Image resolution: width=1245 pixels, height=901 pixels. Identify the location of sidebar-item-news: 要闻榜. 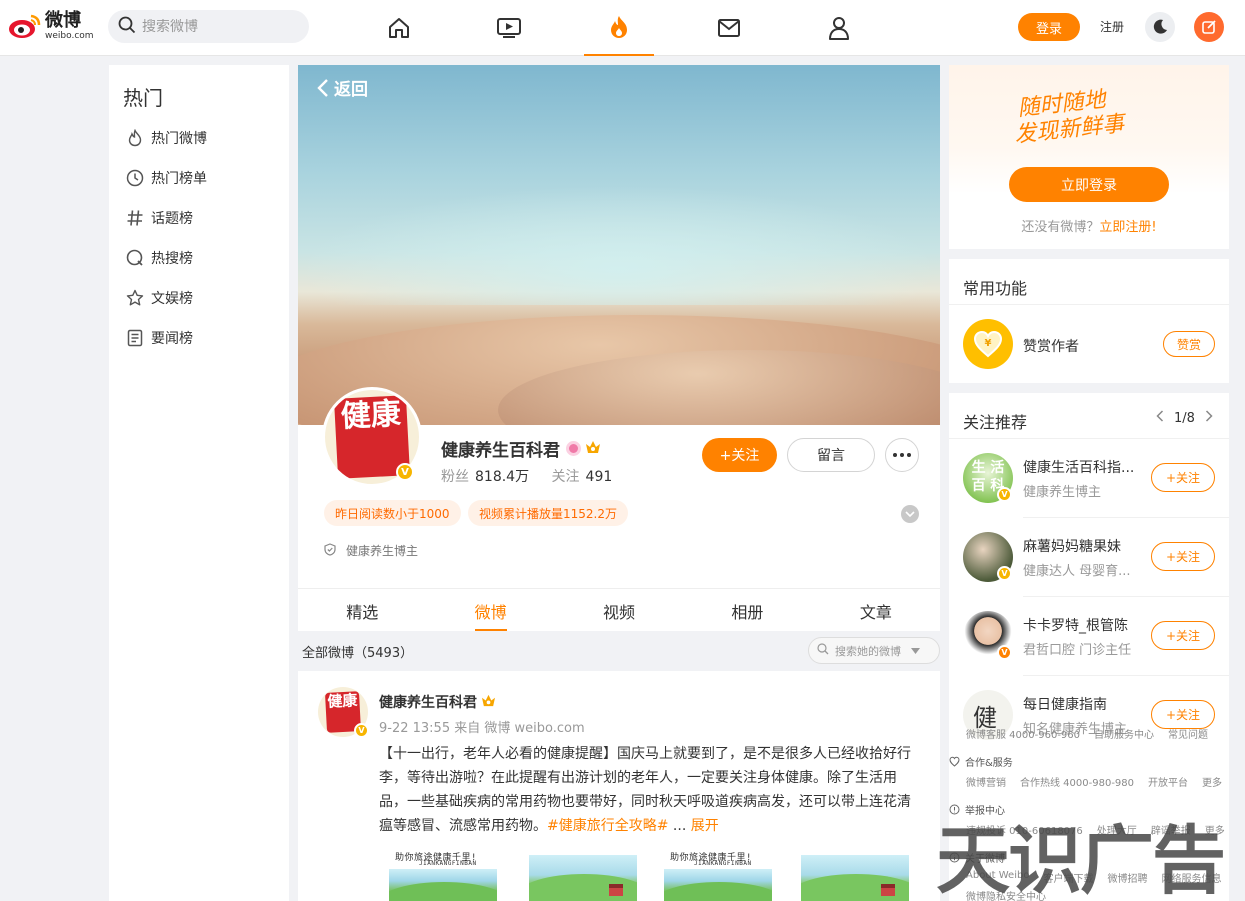
(159, 338).